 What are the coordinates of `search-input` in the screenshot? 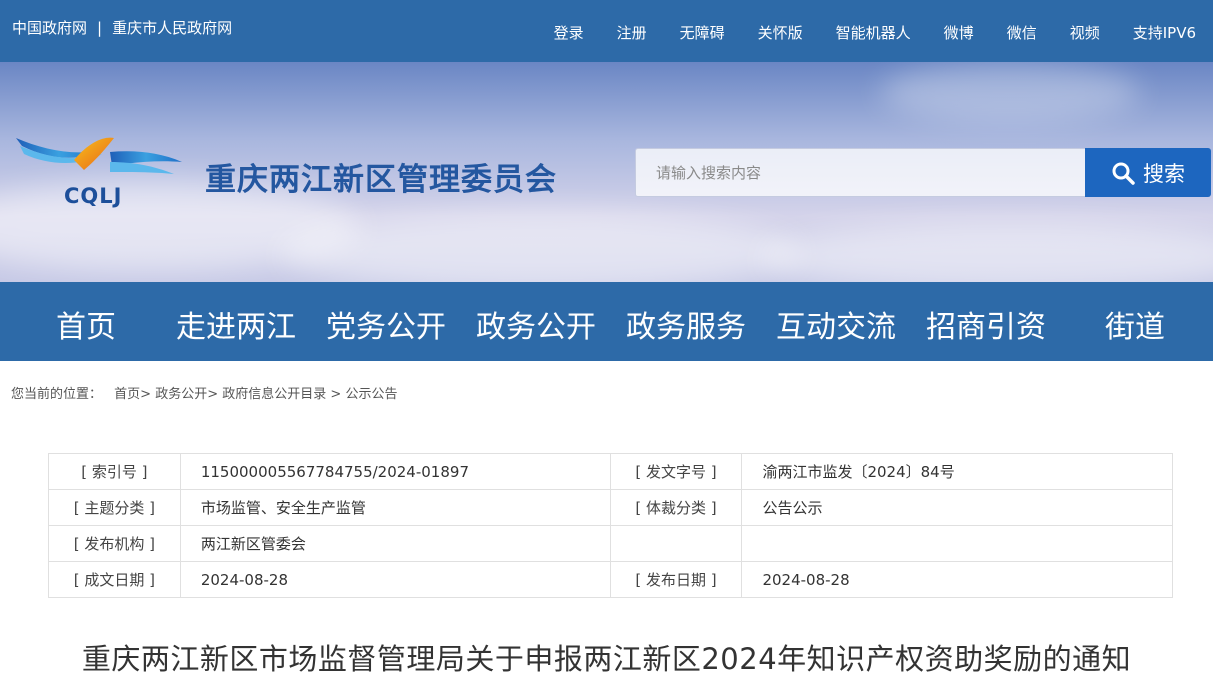 It's located at (860, 172).